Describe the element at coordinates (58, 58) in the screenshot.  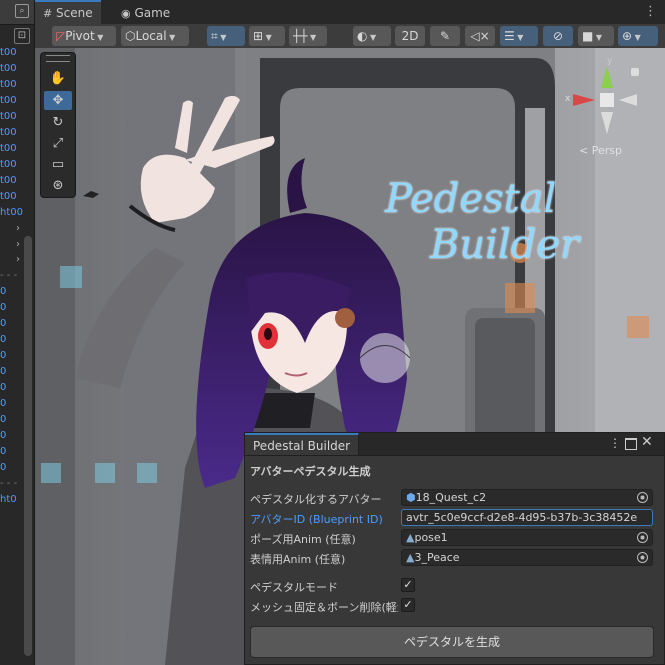
I see `drag-handle` at that location.